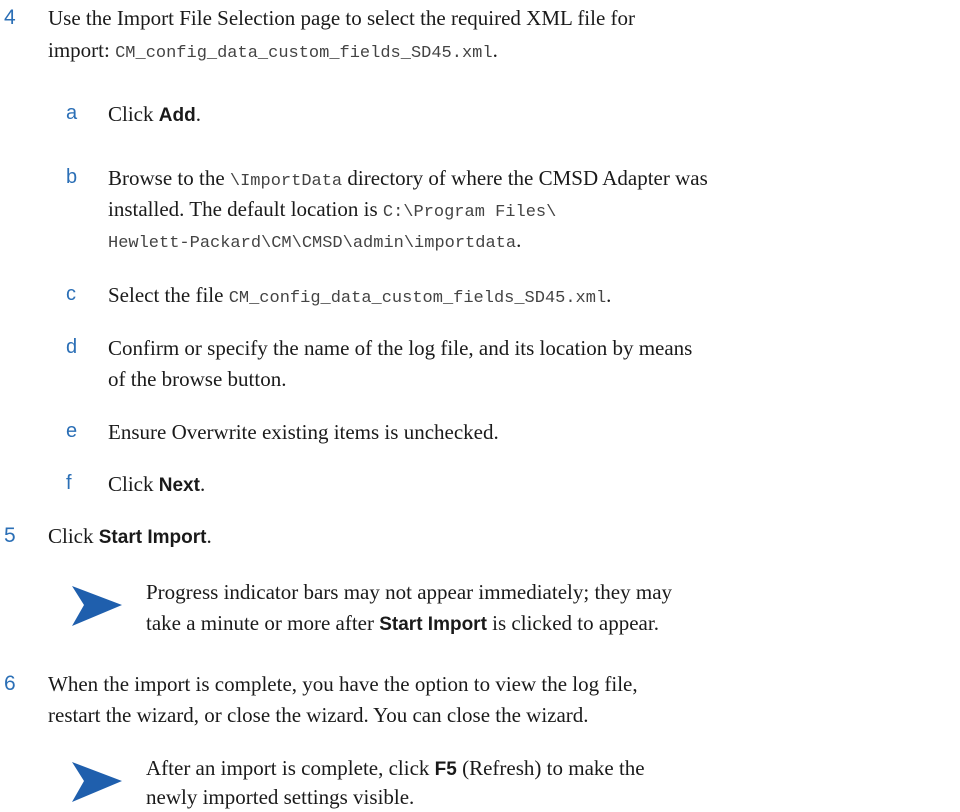 The height and width of the screenshot is (812, 960). Describe the element at coordinates (72, 347) in the screenshot. I see `substep-letter: d` at that location.